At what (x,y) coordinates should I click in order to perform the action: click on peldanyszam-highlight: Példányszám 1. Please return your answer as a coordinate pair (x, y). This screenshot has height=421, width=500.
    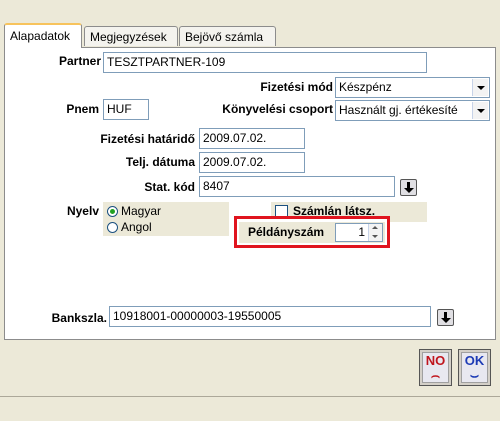
    Looking at the image, I should click on (312, 232).